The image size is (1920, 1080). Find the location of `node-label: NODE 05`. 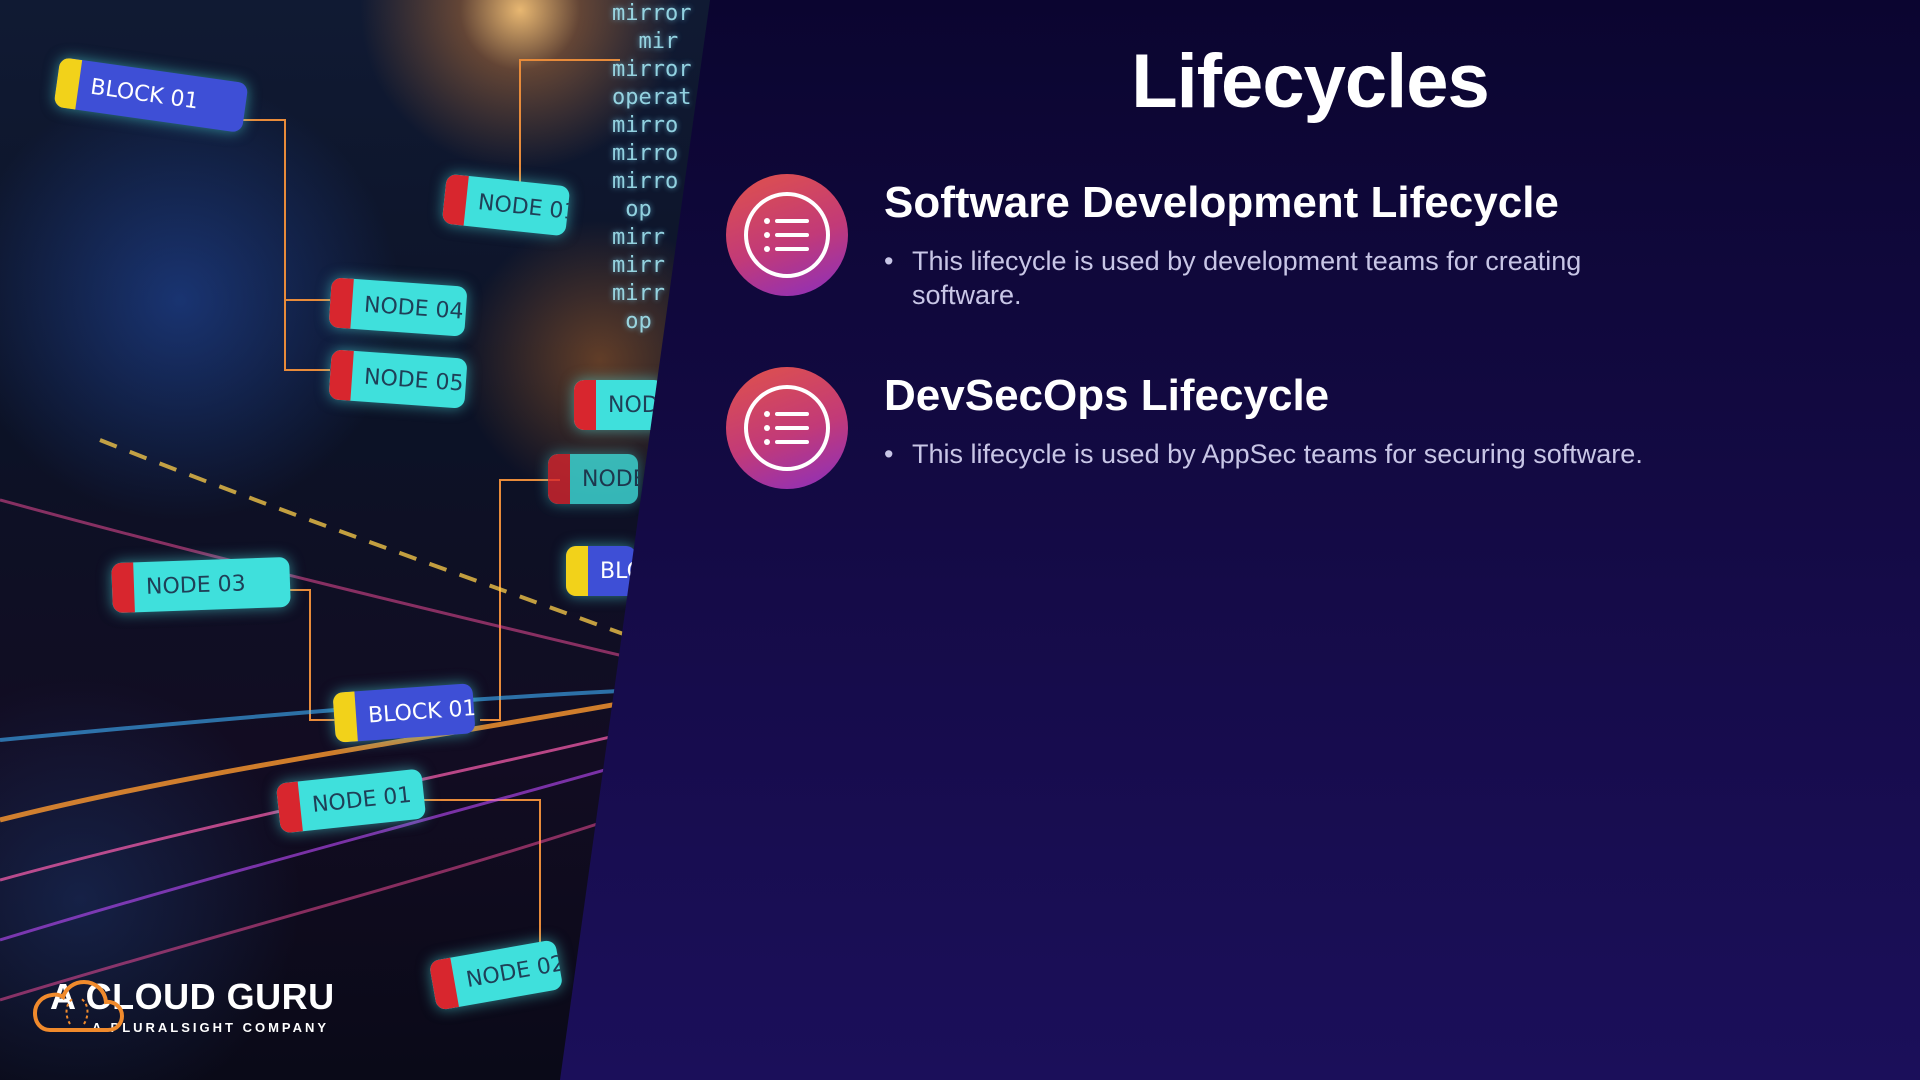

node-label: NODE 05 is located at coordinates (398, 379).